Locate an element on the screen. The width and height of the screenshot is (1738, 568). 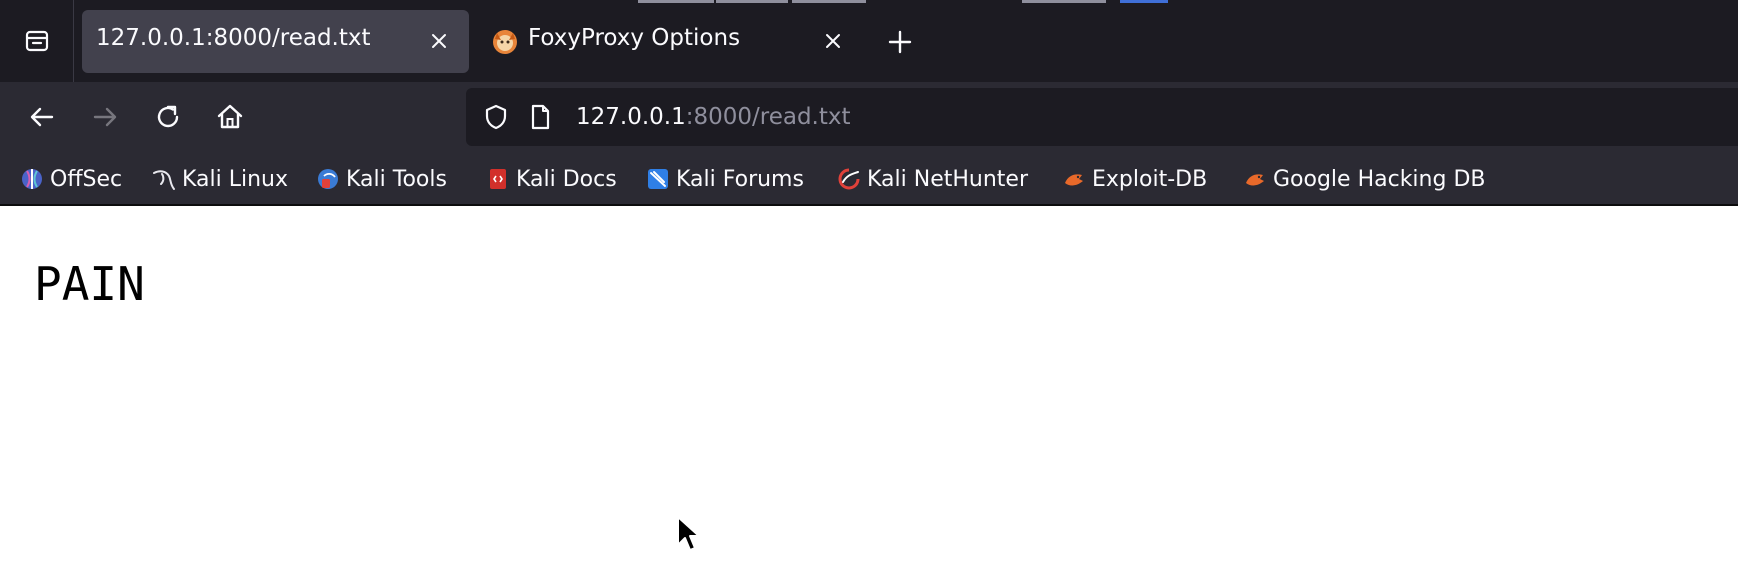
bookmark-label: Kali Linux is located at coordinates (235, 179).